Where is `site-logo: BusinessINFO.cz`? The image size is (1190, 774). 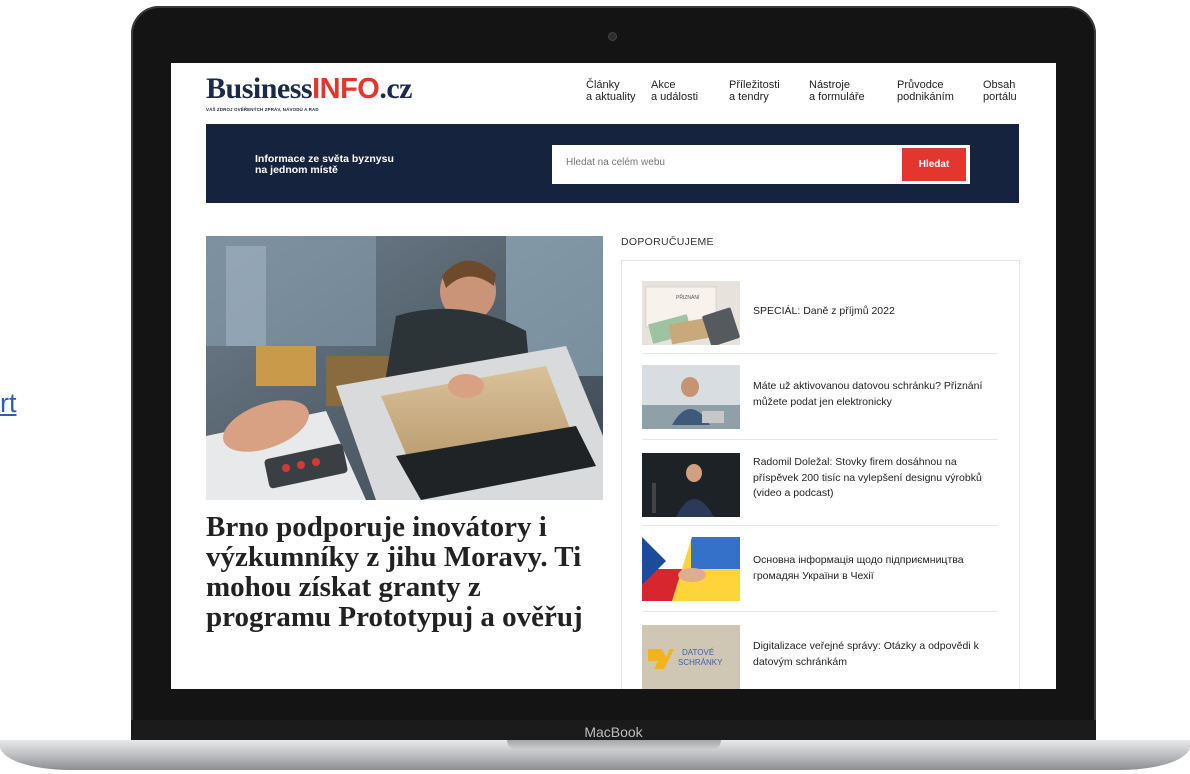 site-logo: BusinessINFO.cz is located at coordinates (309, 89).